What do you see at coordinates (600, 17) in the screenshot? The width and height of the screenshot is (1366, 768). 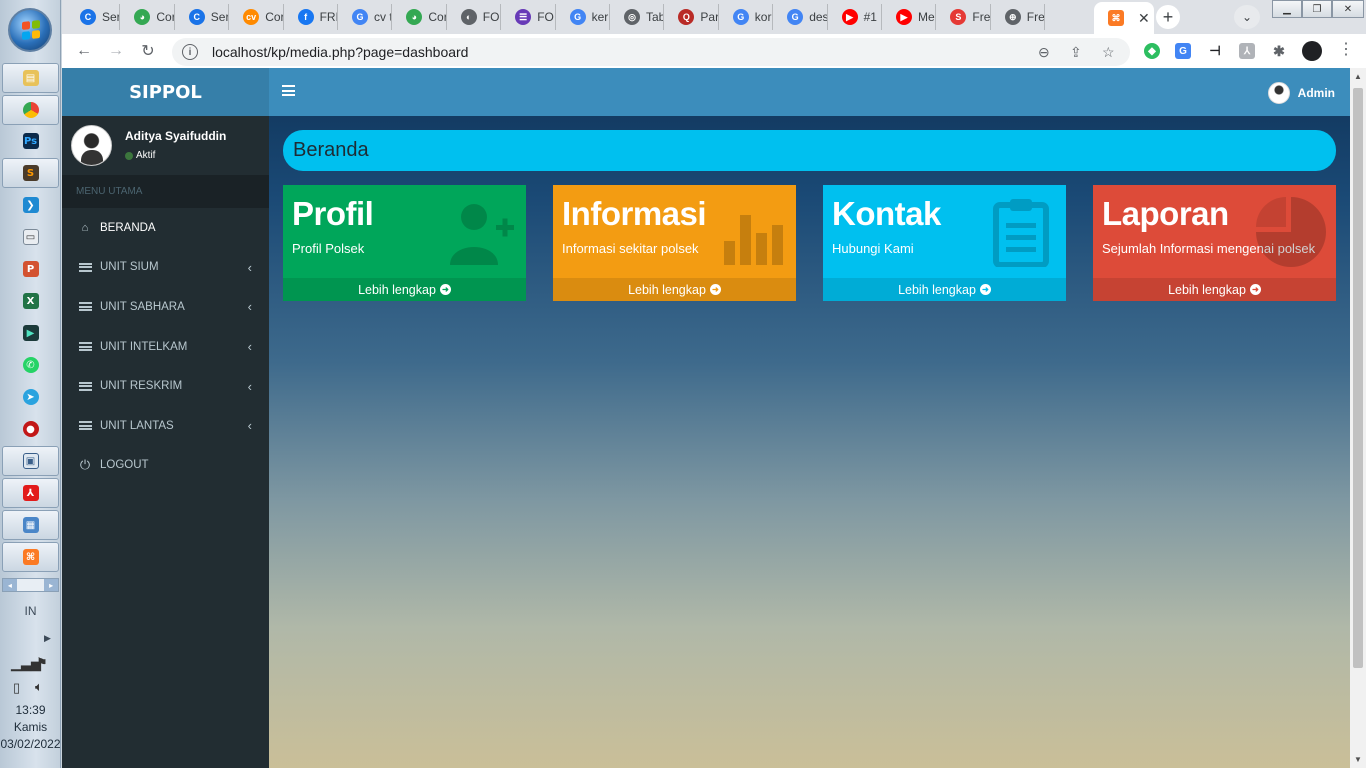 I see `tab-title: ker` at bounding box center [600, 17].